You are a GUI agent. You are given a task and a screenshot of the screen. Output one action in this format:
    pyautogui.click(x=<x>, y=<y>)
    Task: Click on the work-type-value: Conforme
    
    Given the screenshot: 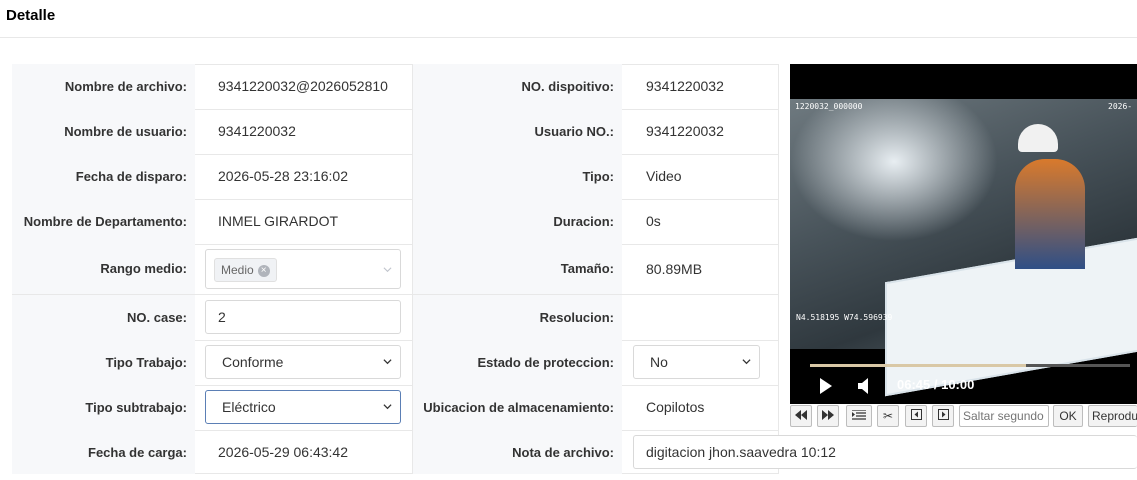 What is the action you would take?
    pyautogui.click(x=253, y=362)
    